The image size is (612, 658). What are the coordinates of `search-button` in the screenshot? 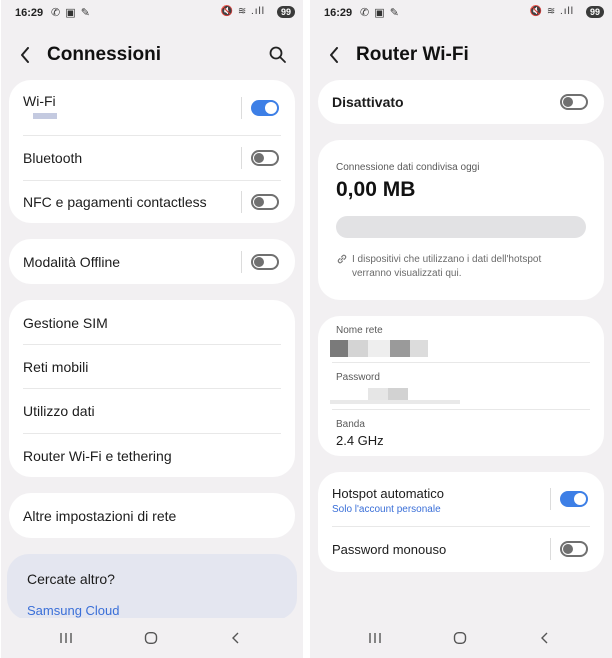 It's located at (278, 55).